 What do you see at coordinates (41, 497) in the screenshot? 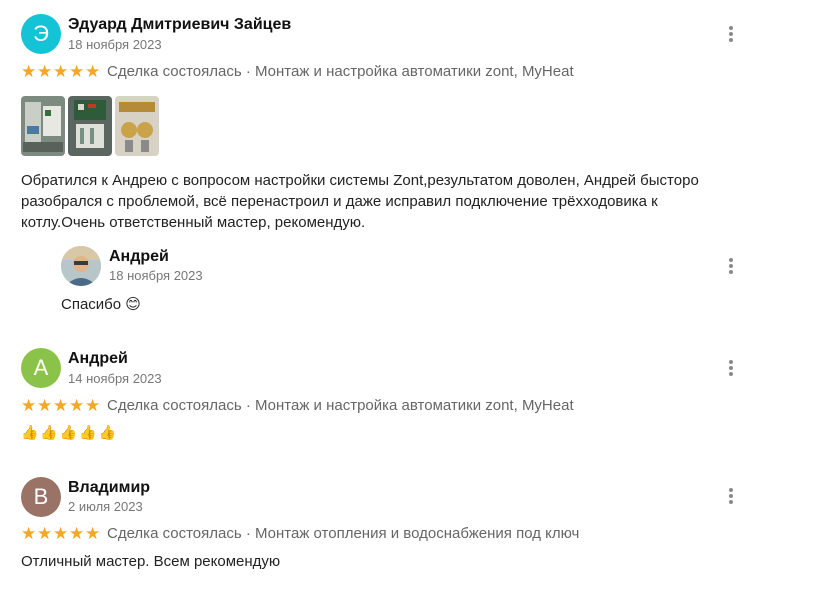
I see `avatar: В` at bounding box center [41, 497].